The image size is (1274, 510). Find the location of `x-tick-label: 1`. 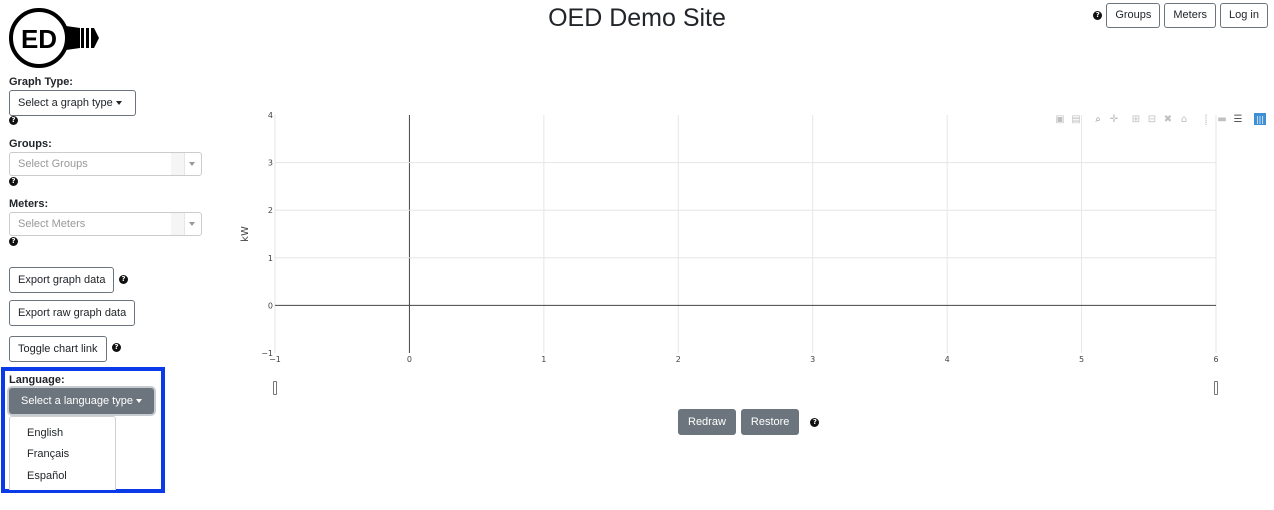

x-tick-label: 1 is located at coordinates (543, 359).